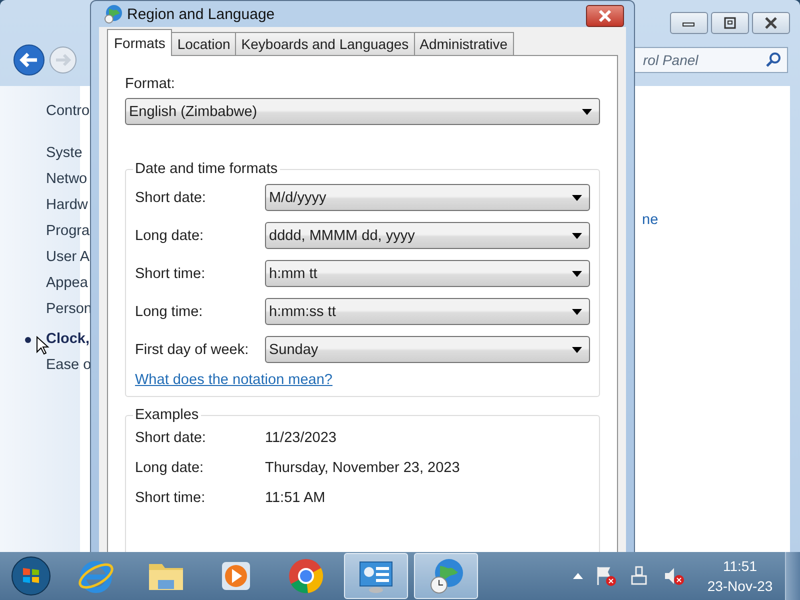  Describe the element at coordinates (740, 566) in the screenshot. I see `clock-time: 11:51` at that location.